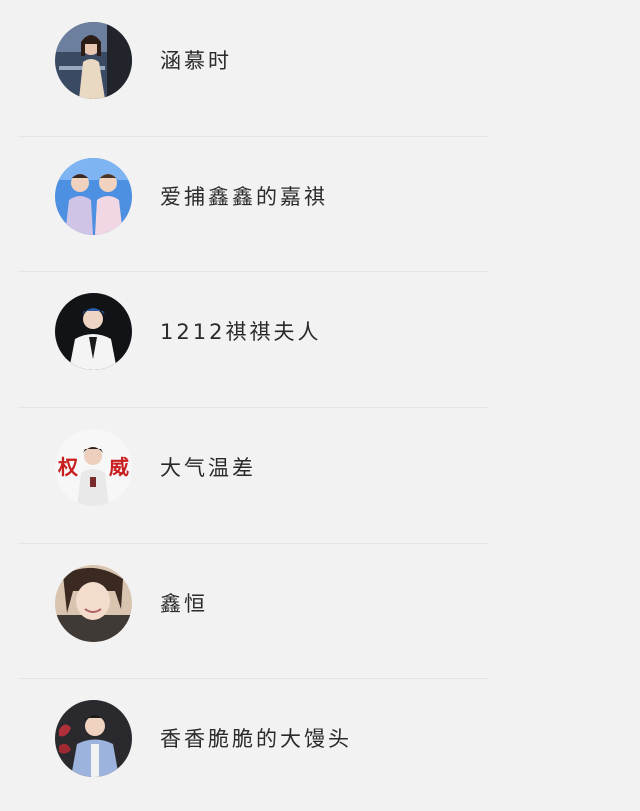 This screenshot has width=640, height=811. What do you see at coordinates (244, 197) in the screenshot?
I see `contact-name: 爱捕鑫鑫的嘉祺` at bounding box center [244, 197].